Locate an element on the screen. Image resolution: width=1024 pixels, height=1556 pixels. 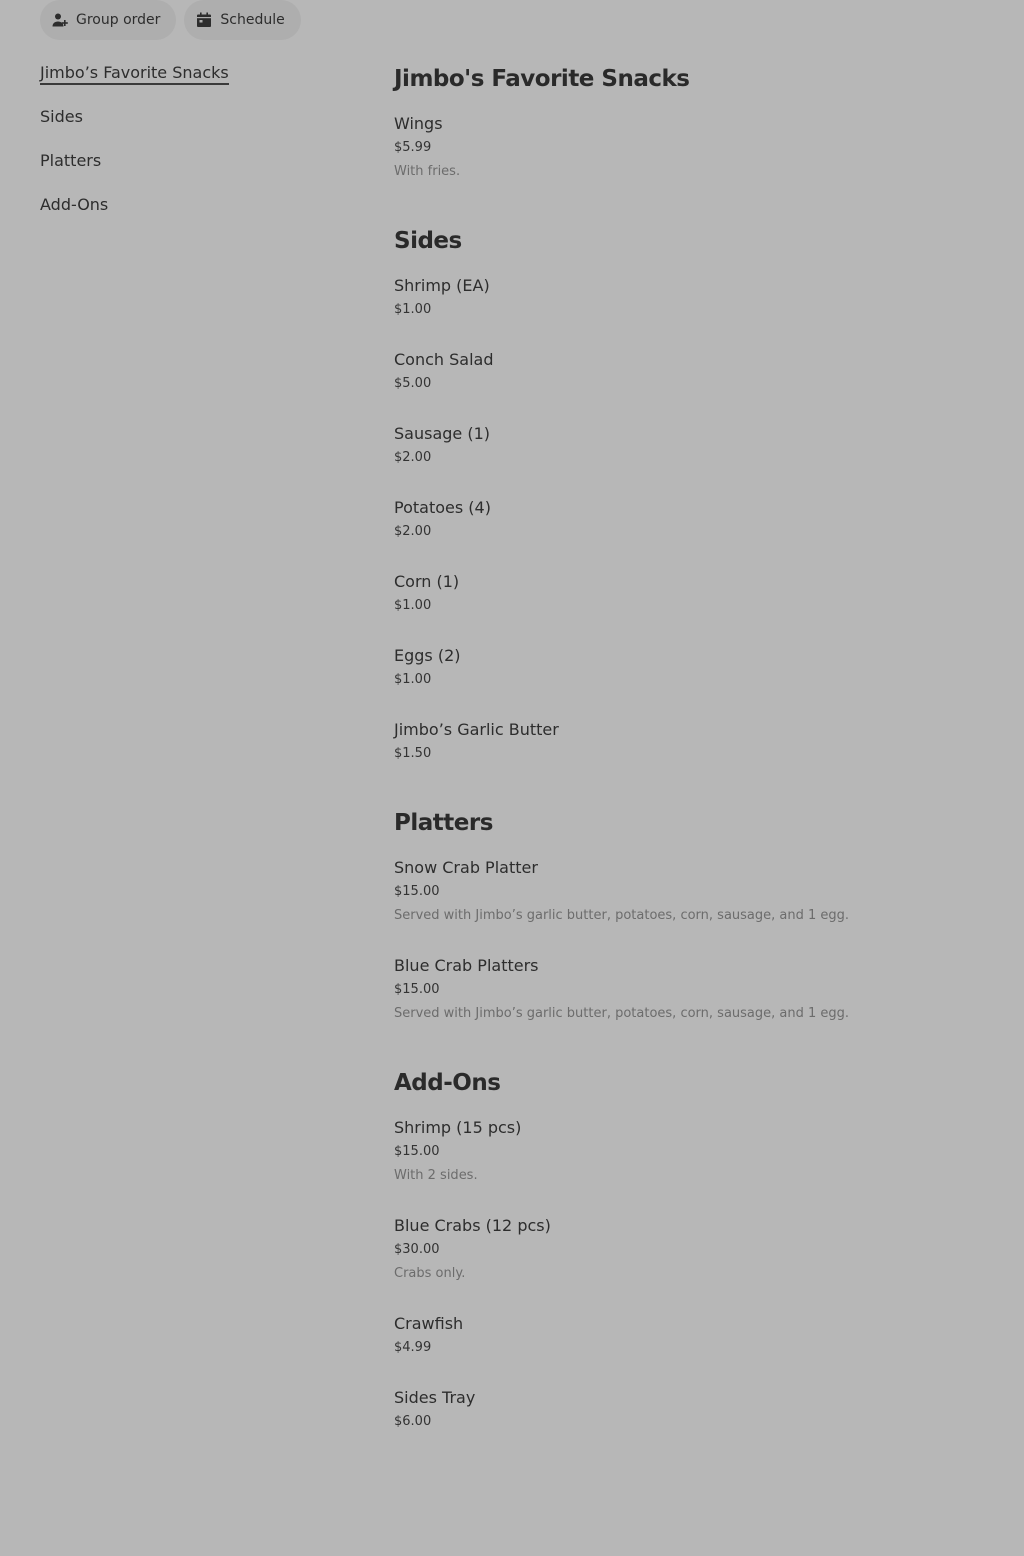
top-actions: Group order Schedule is located at coordinates (170, 20).